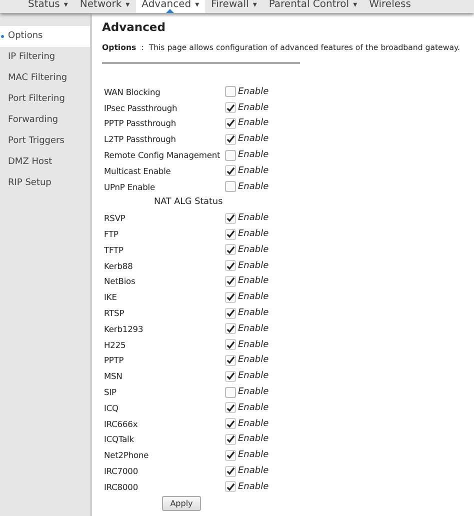 The image size is (474, 516). I want to click on sidebar-item: Forwarding, so click(45, 120).